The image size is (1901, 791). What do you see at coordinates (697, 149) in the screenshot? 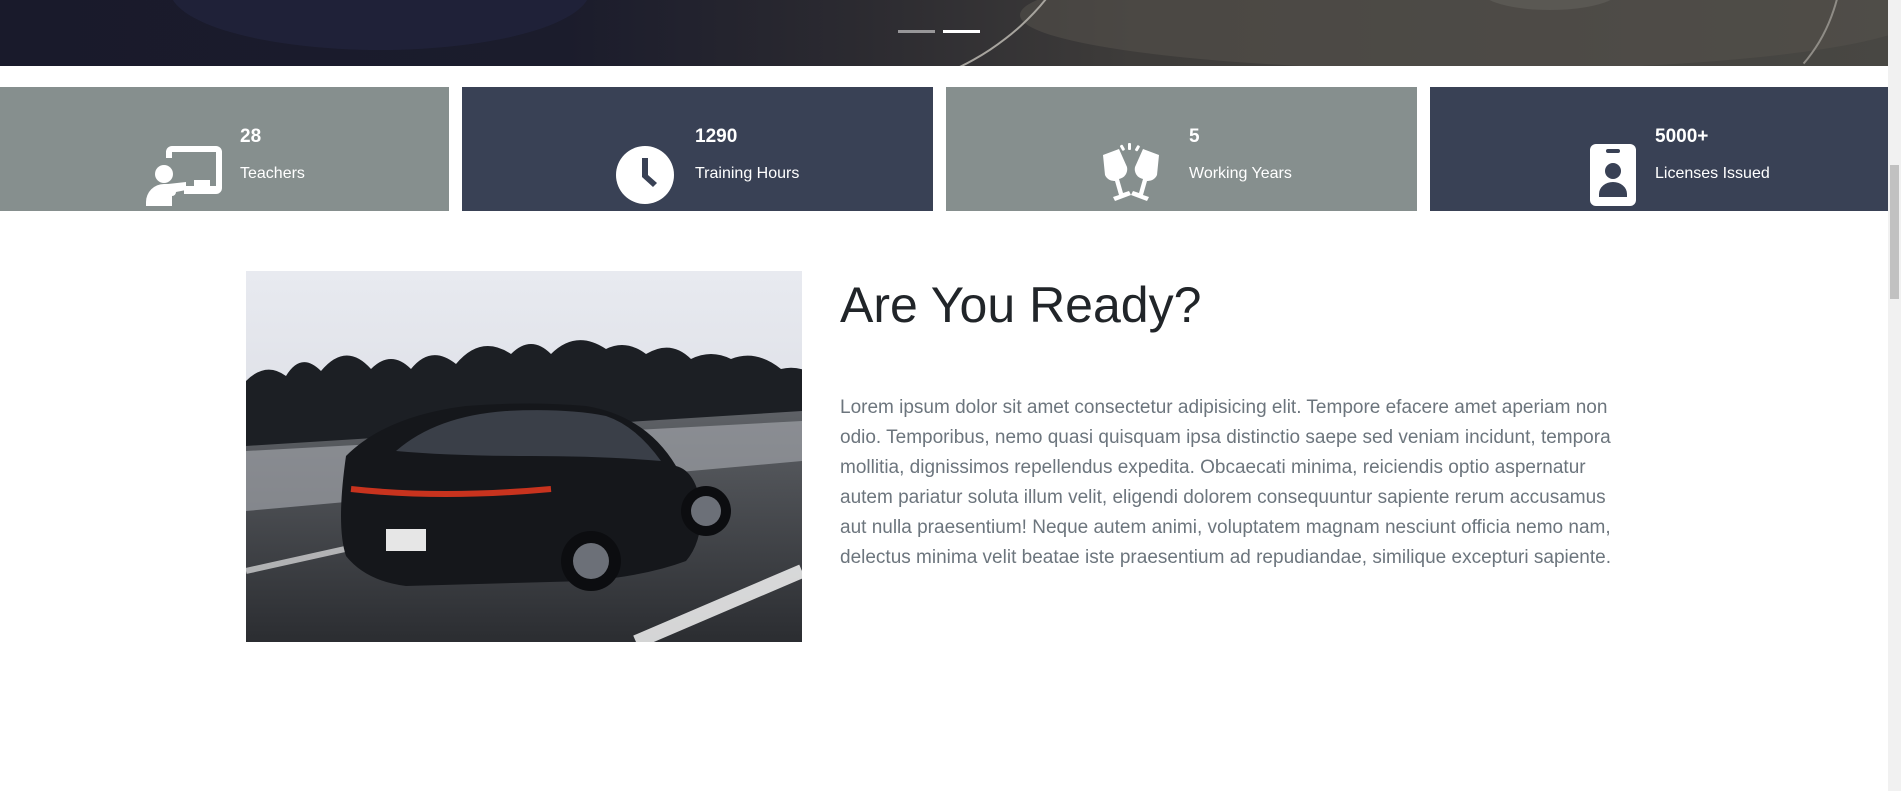
I see `stat-card-training-hours: 1290 Training Hours` at bounding box center [697, 149].